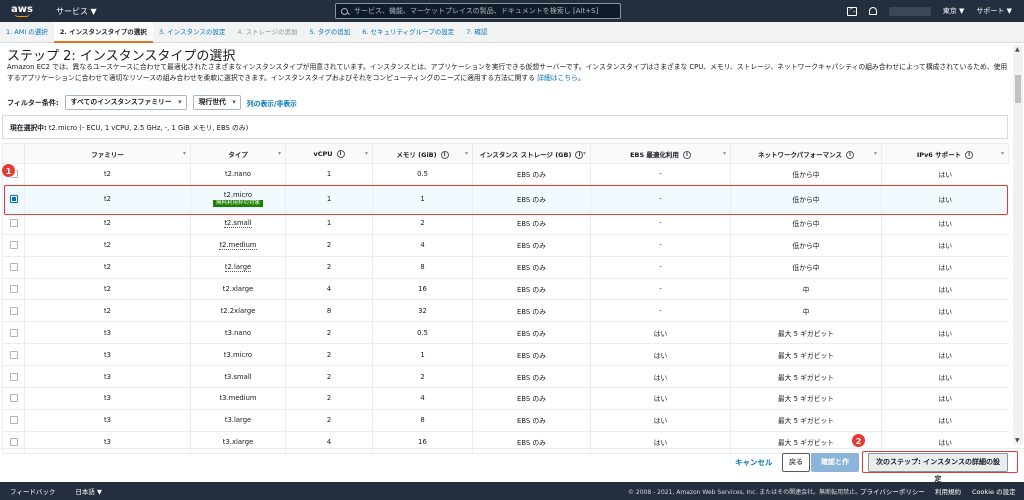 This screenshot has width=1024, height=500. What do you see at coordinates (754, 462) in the screenshot?
I see `cancel-button: キャンセル` at bounding box center [754, 462].